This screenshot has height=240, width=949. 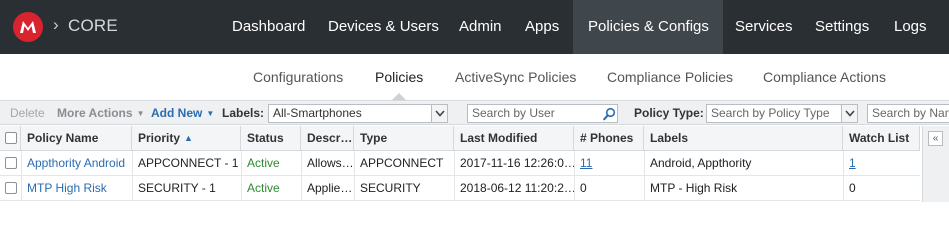 What do you see at coordinates (609, 163) in the screenshot?
I see `phones-count-link: 11` at bounding box center [609, 163].